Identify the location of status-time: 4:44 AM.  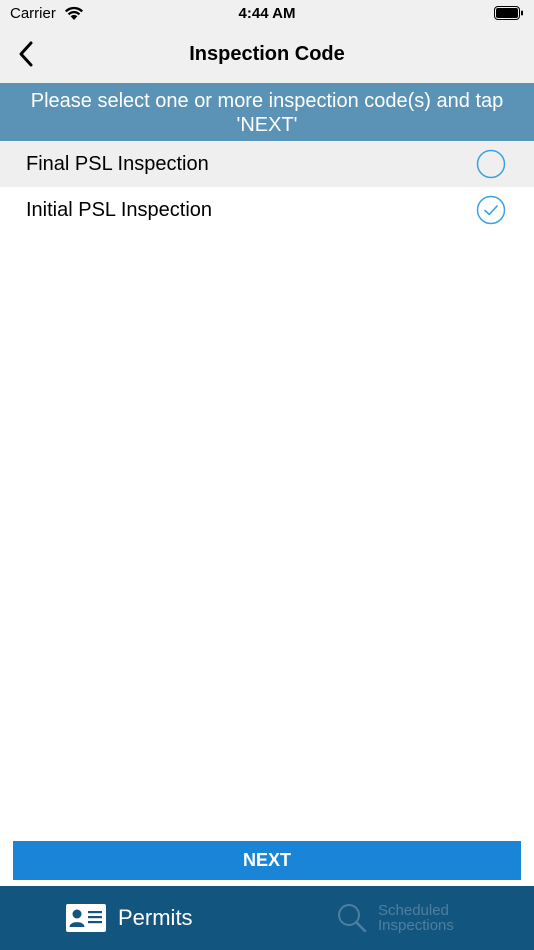
(267, 13).